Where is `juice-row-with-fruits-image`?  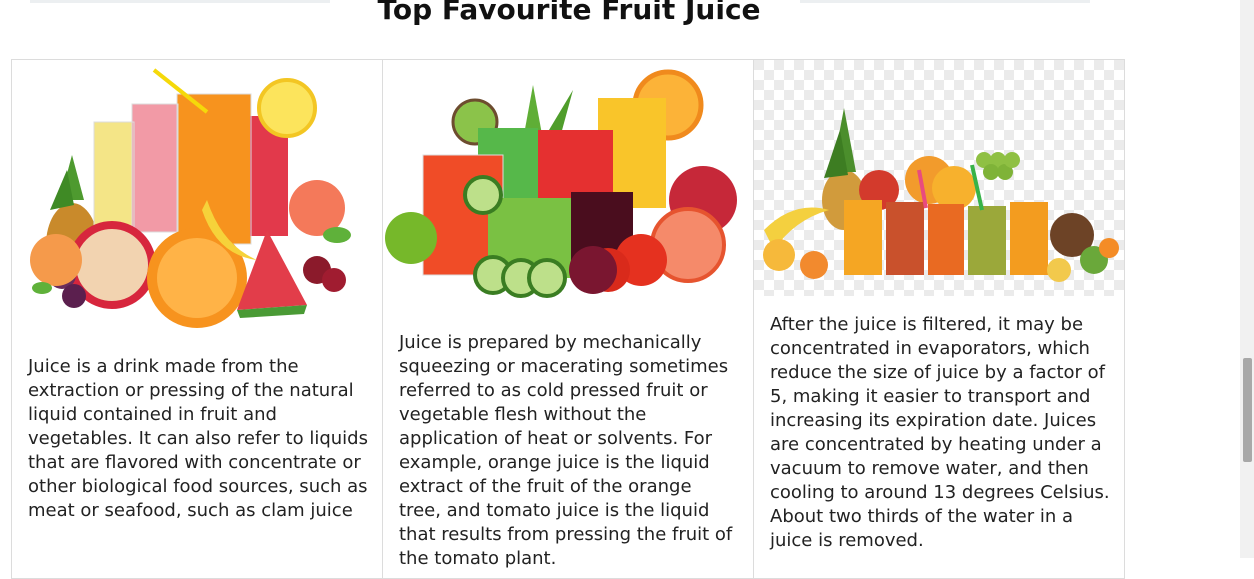
juice-row-with-fruits-image is located at coordinates (939, 178).